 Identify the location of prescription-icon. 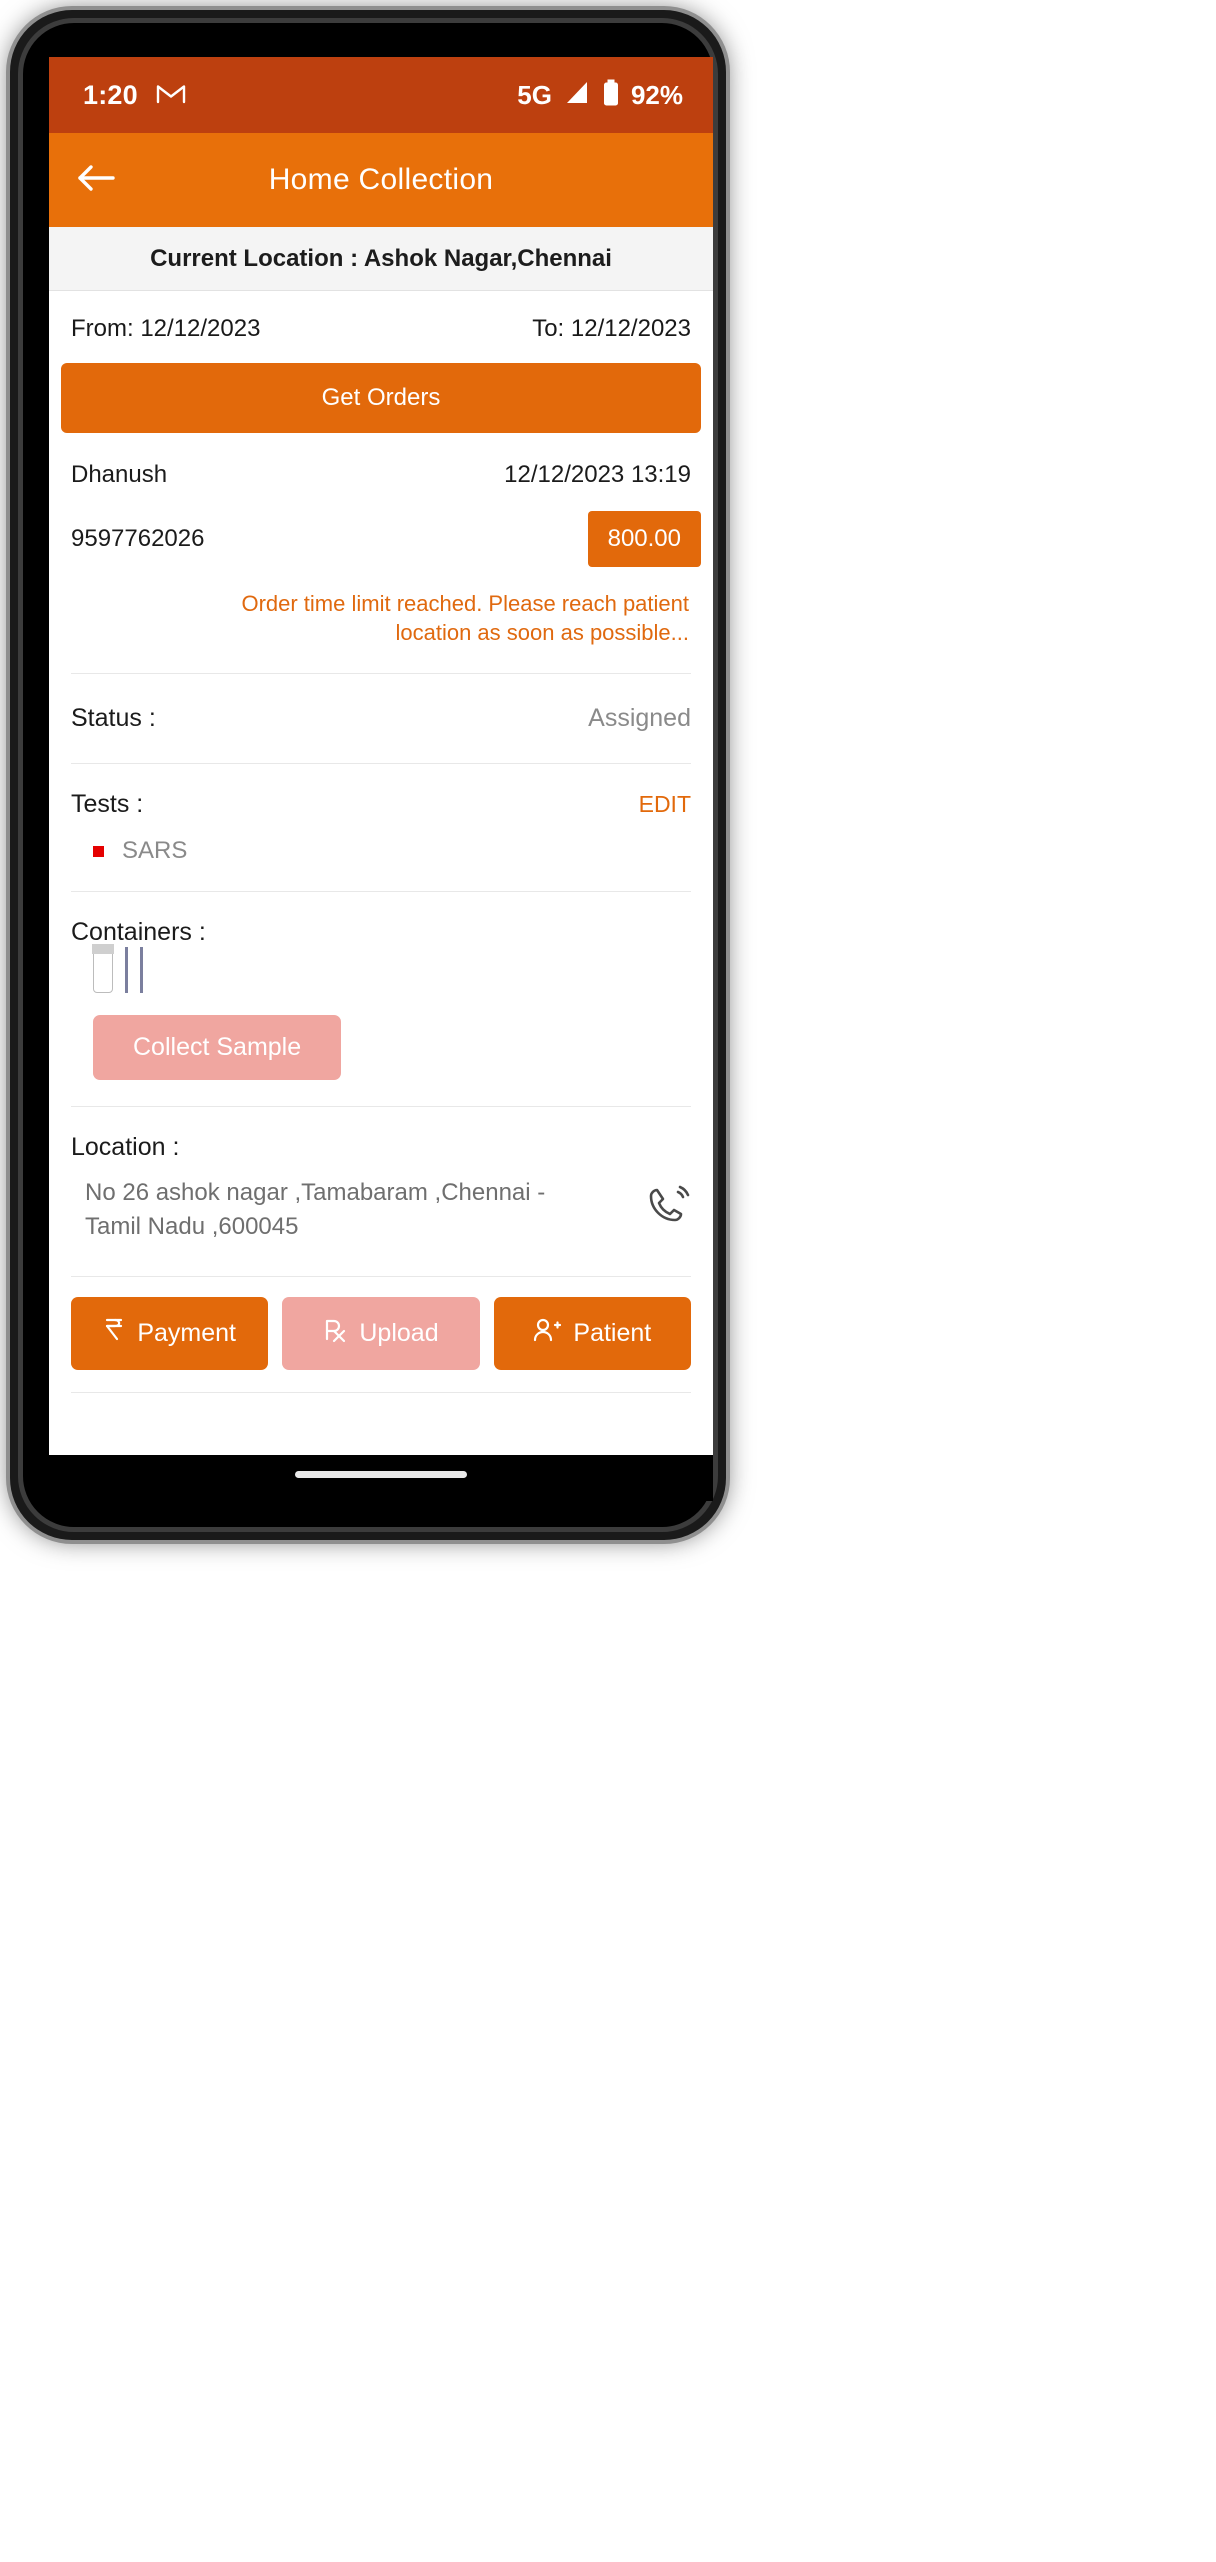
(335, 1333).